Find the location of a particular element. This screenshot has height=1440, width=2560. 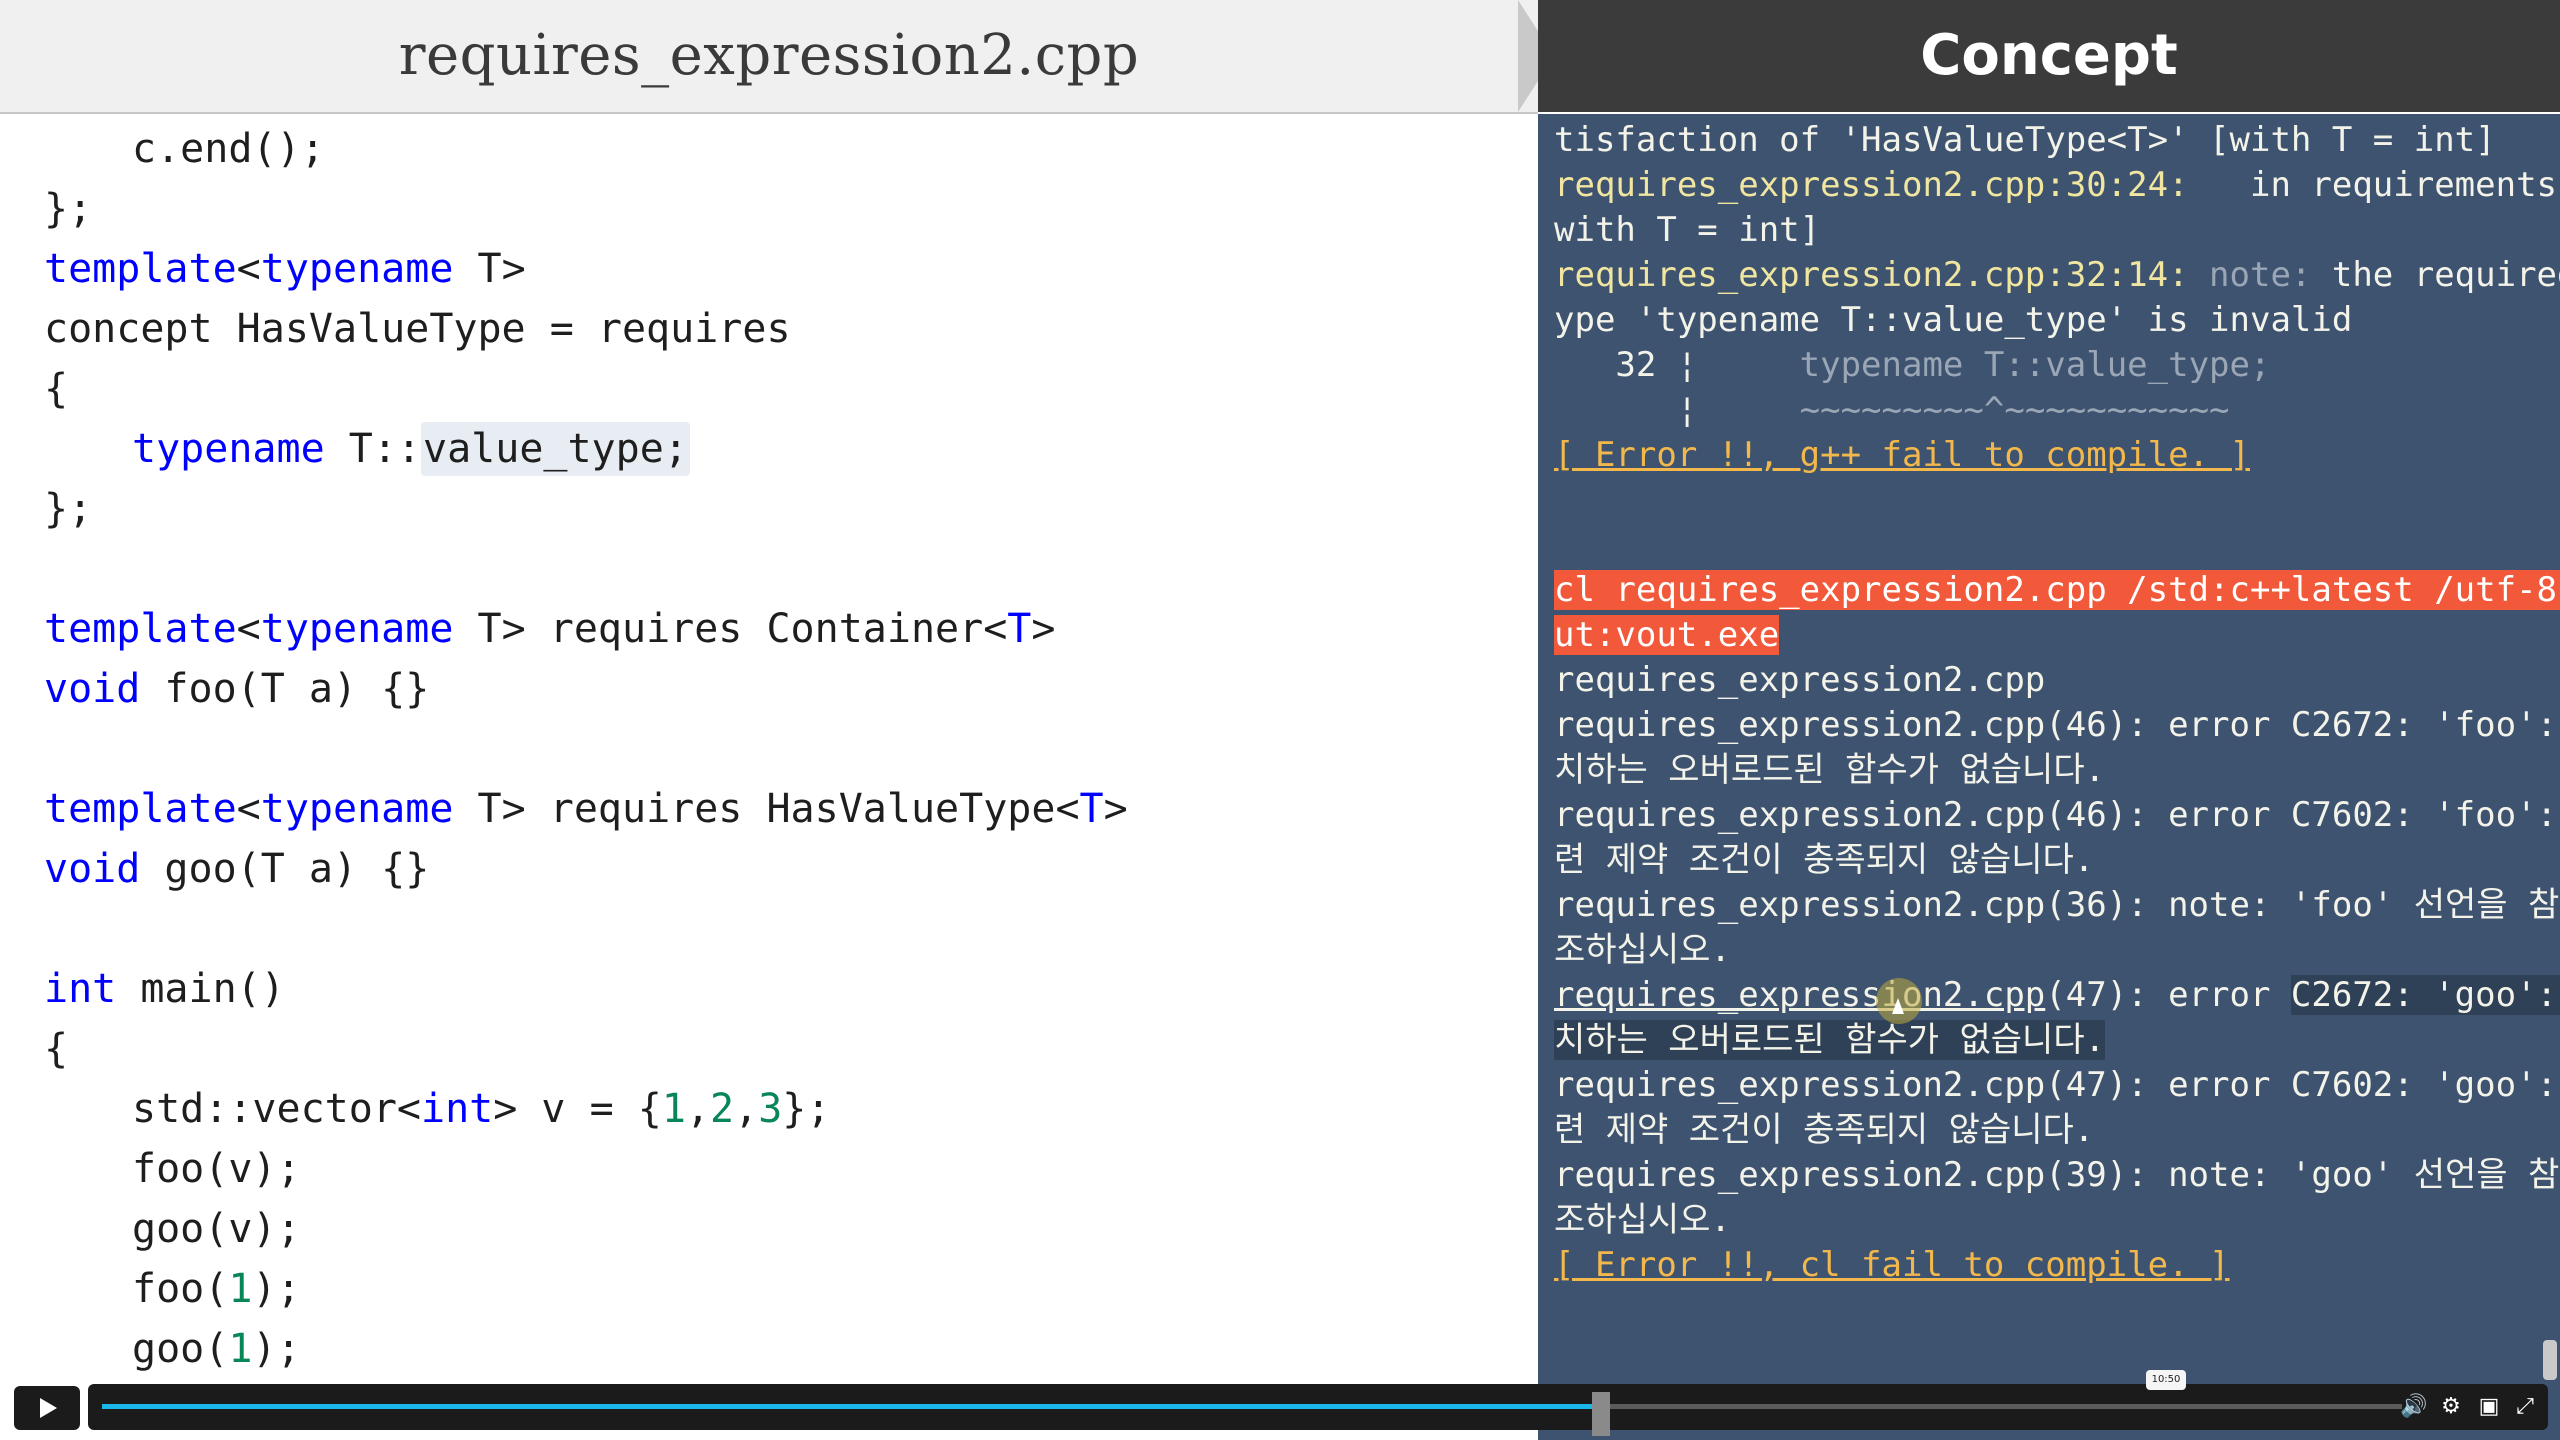

code-text: goo(T a) {} is located at coordinates (285, 869).